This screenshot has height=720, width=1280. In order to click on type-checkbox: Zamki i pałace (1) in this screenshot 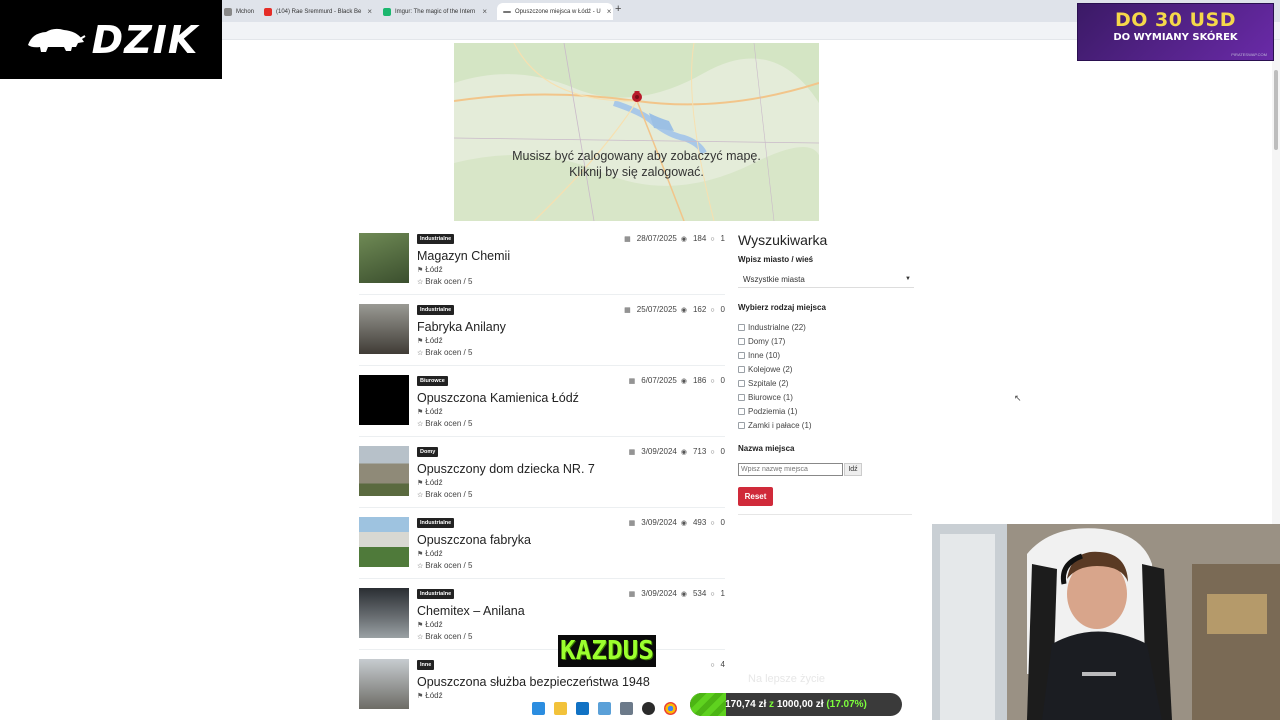, I will do `click(775, 425)`.